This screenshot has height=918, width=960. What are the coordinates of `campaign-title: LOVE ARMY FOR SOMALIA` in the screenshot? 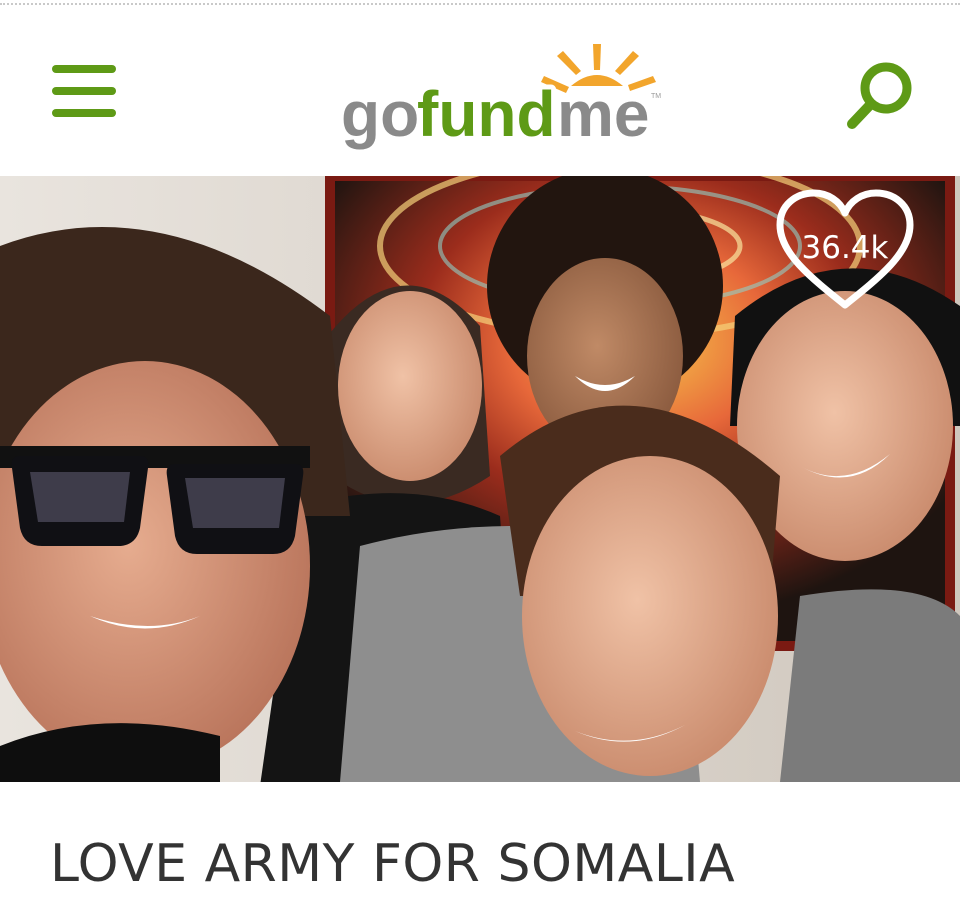 It's located at (393, 864).